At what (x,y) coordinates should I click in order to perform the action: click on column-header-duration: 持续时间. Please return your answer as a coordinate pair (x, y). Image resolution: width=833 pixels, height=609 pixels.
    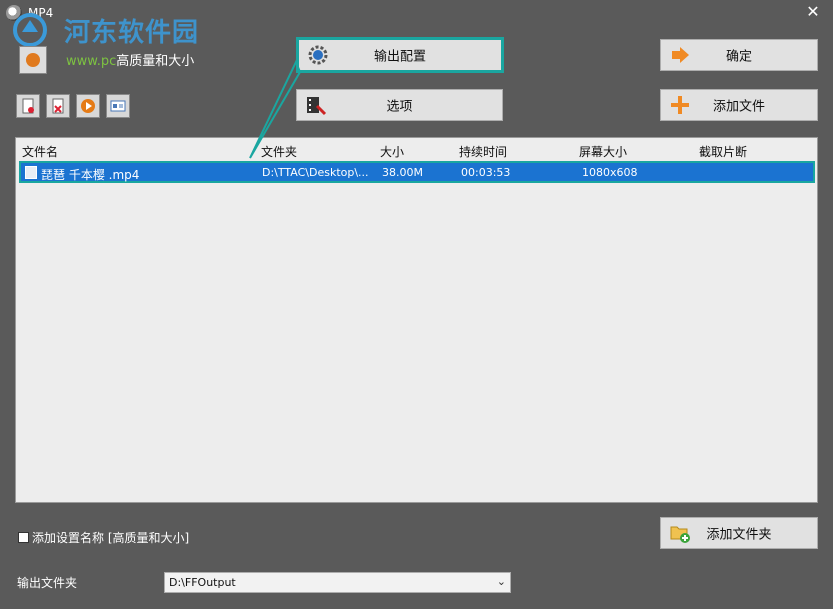
    Looking at the image, I should click on (483, 151).